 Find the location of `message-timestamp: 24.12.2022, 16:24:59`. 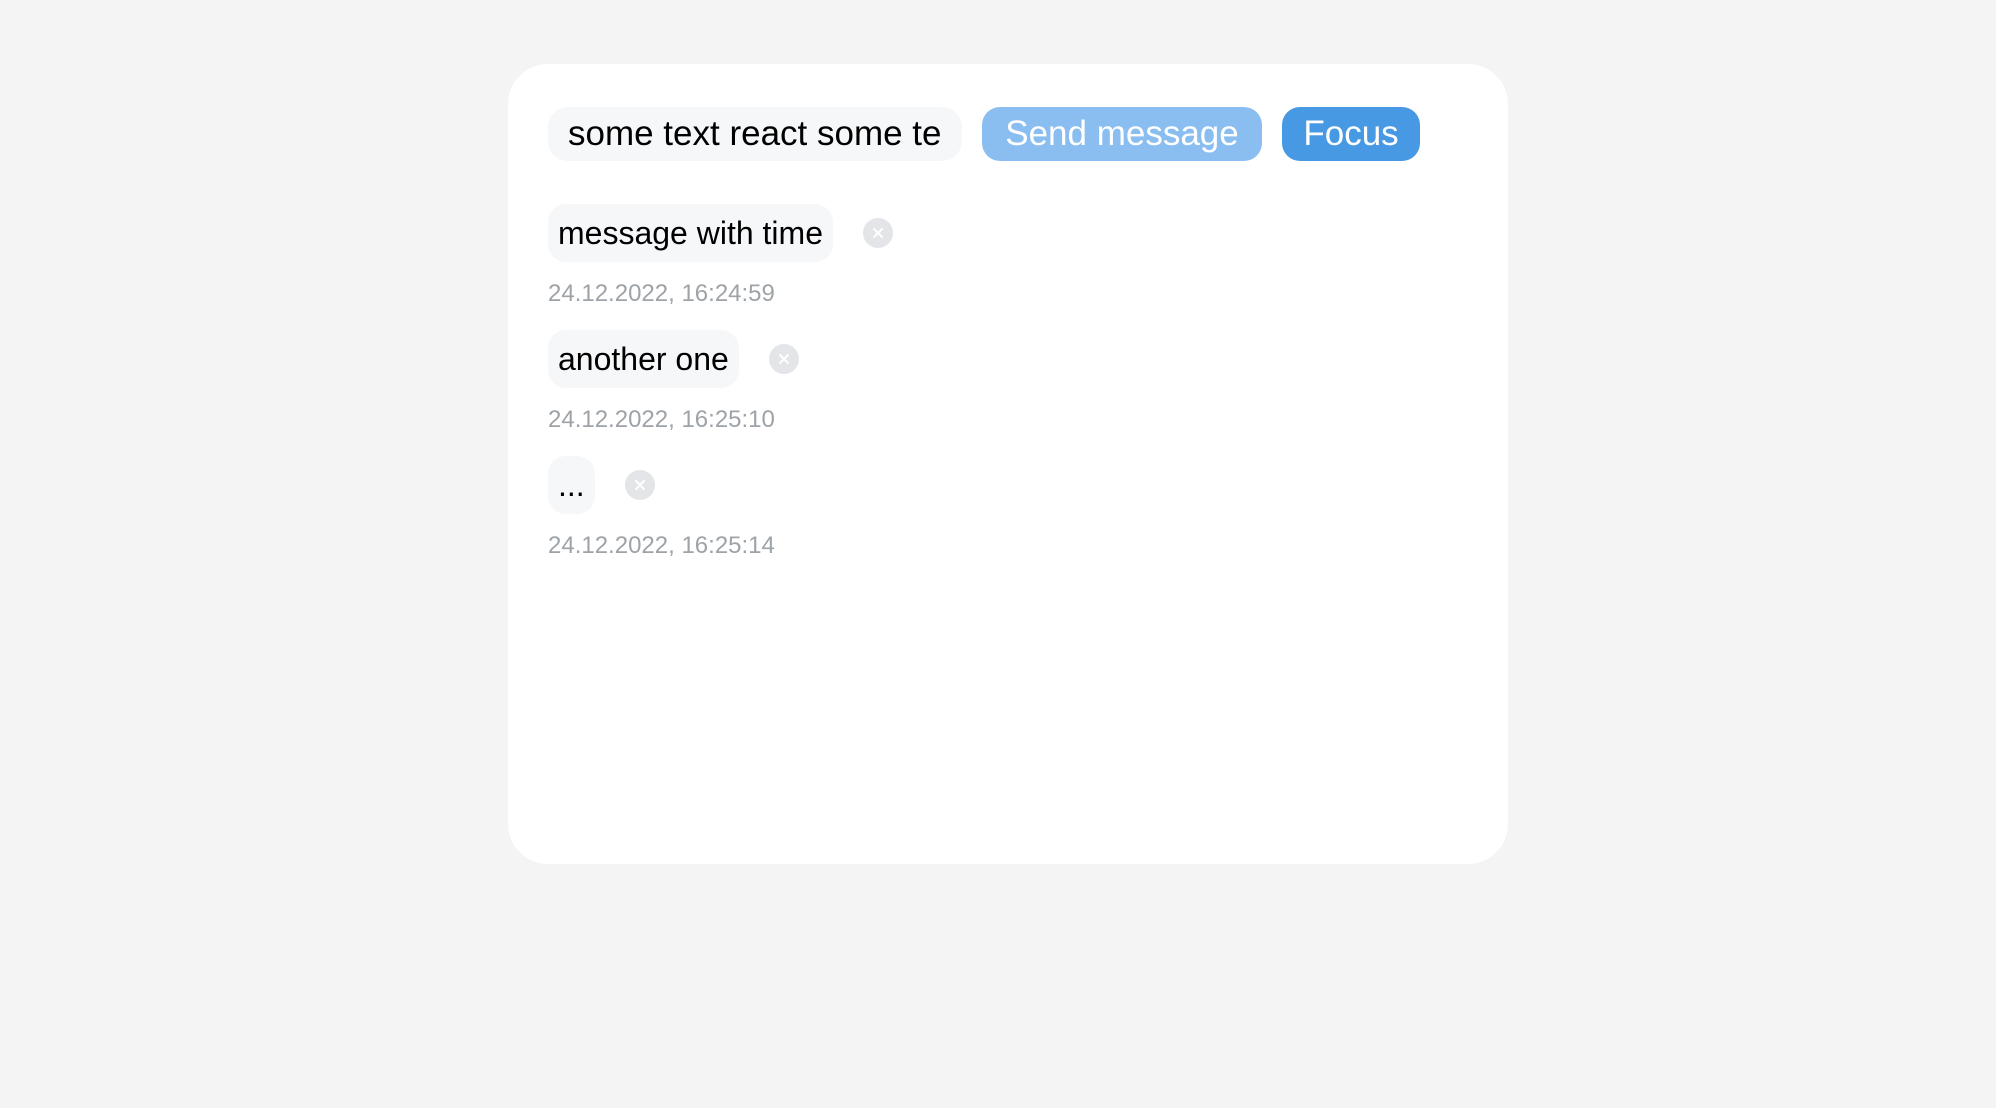

message-timestamp: 24.12.2022, 16:24:59 is located at coordinates (661, 293).